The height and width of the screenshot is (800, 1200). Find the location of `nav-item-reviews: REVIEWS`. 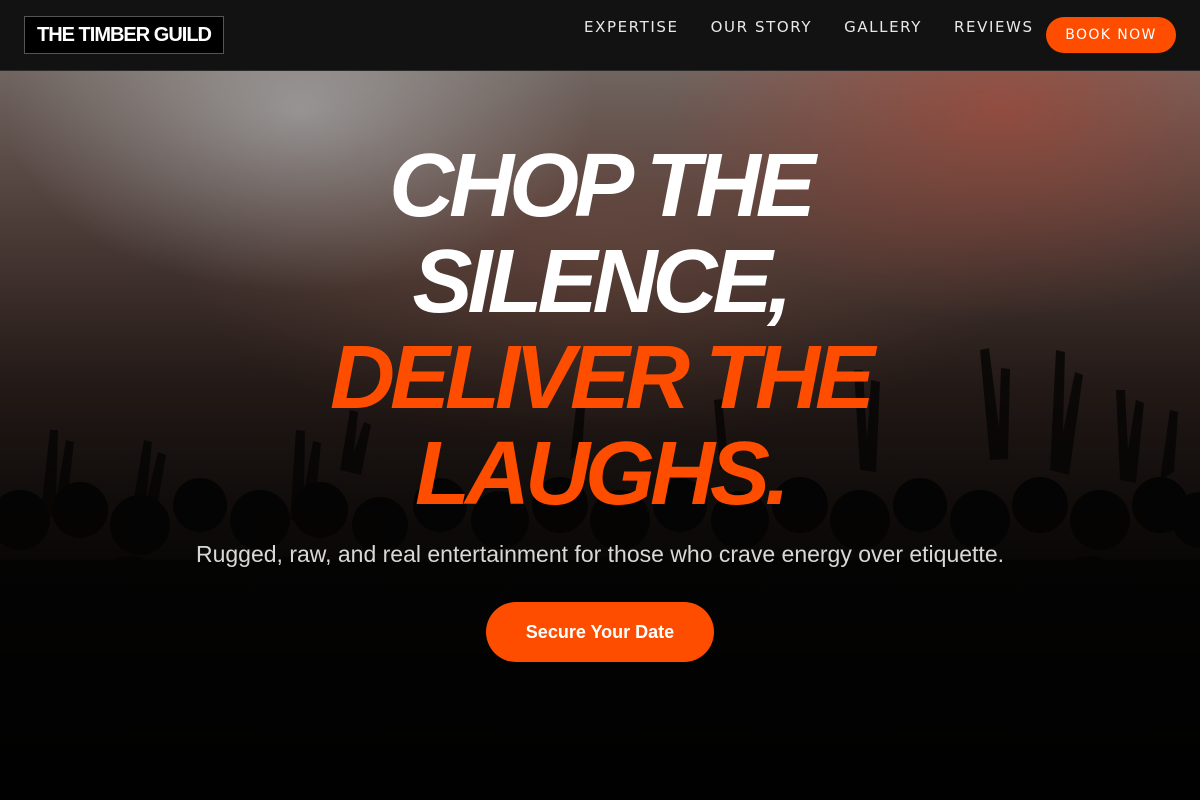

nav-item-reviews: REVIEWS is located at coordinates (994, 27).